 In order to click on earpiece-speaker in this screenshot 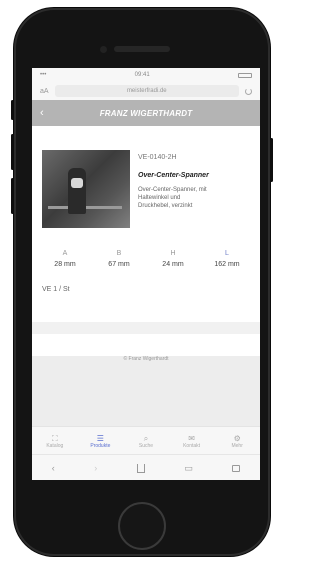, I will do `click(142, 49)`.